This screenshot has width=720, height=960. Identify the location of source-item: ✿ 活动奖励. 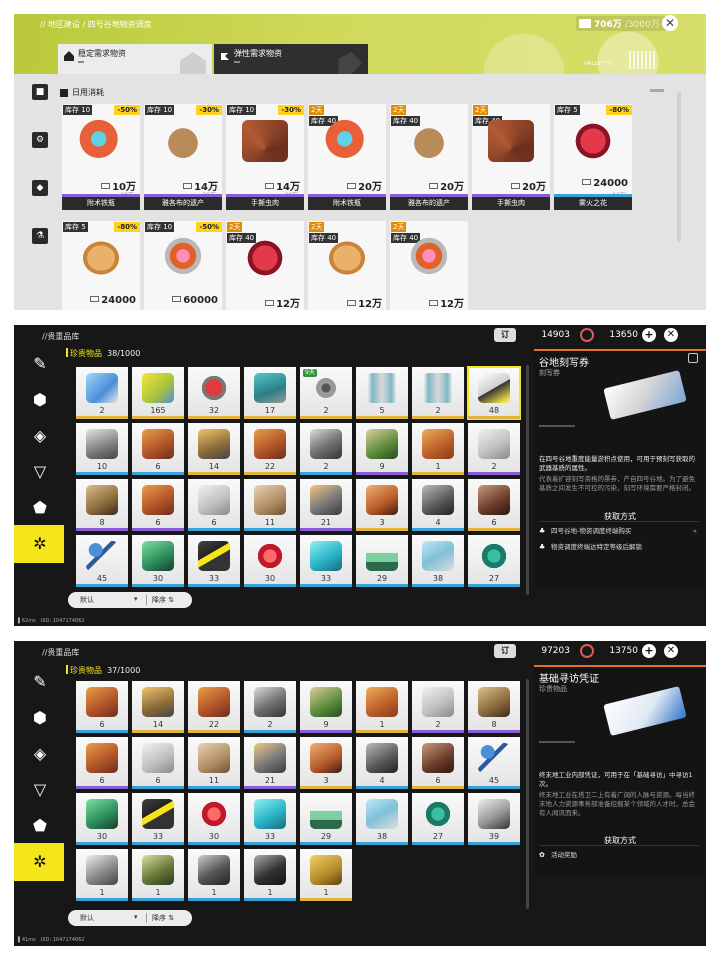
(619, 855).